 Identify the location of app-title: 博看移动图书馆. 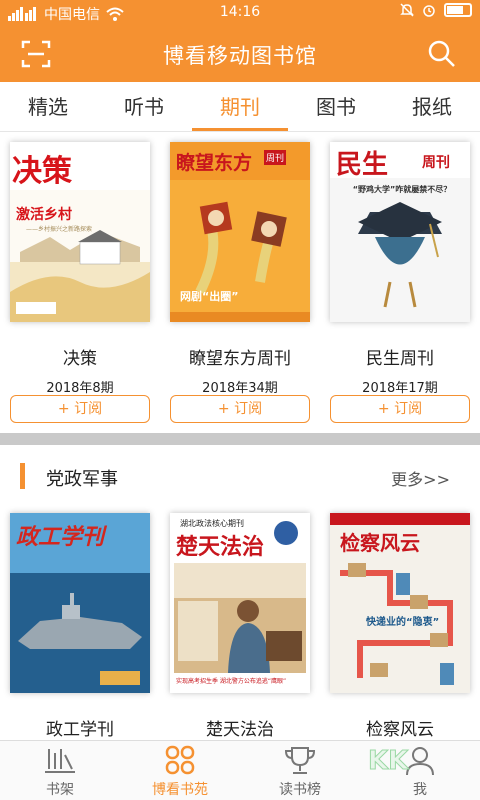
(240, 56).